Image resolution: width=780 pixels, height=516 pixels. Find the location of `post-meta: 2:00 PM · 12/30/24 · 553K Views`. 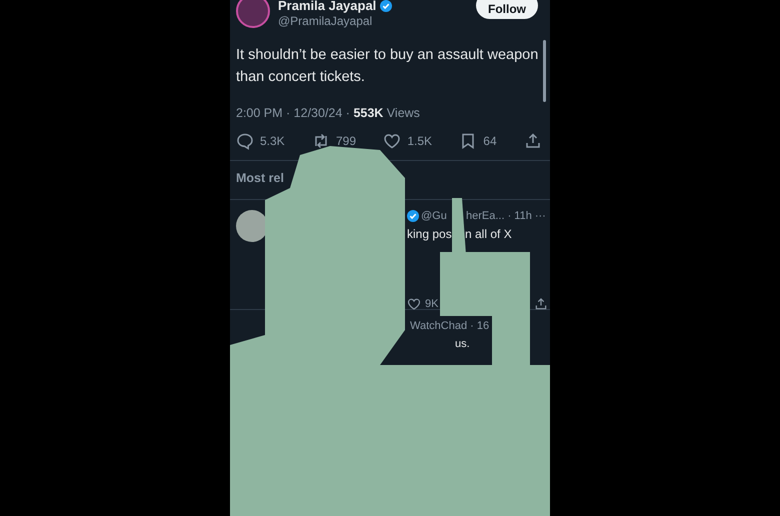

post-meta: 2:00 PM · 12/30/24 · 553K Views is located at coordinates (328, 113).